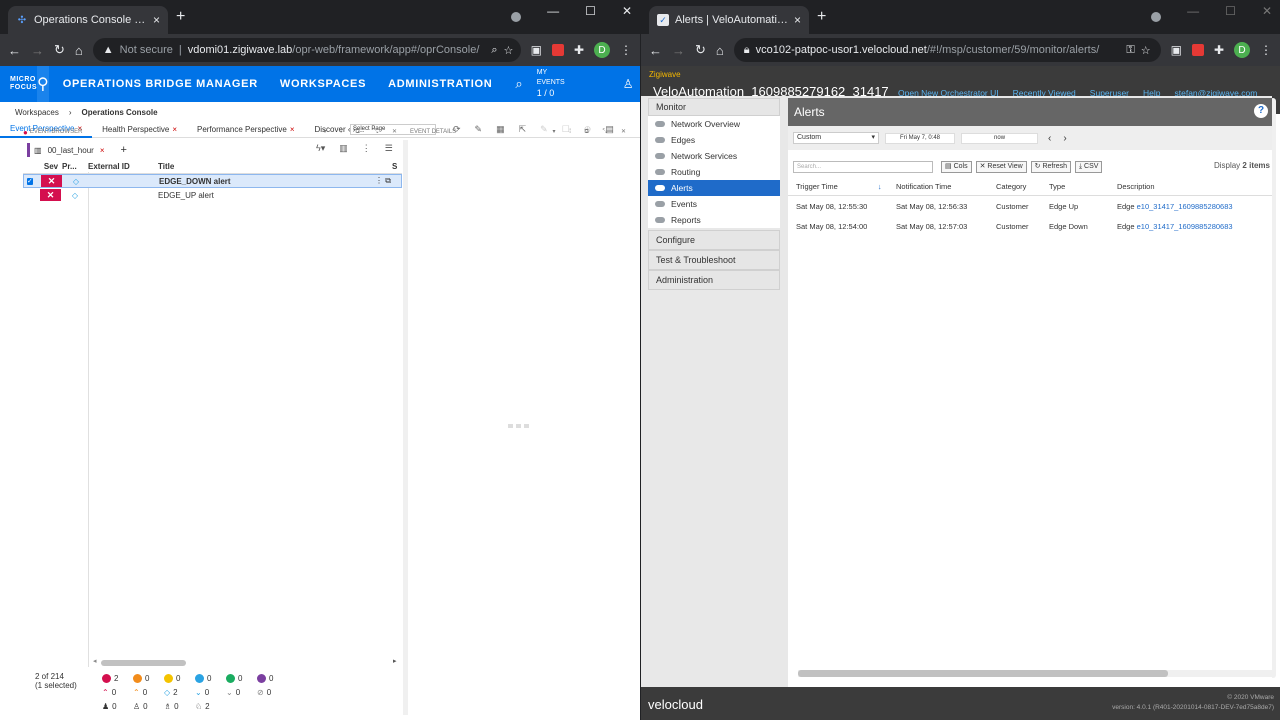 The width and height of the screenshot is (1280, 720). Describe the element at coordinates (1022, 186) in the screenshot. I see `col-category: Category` at that location.